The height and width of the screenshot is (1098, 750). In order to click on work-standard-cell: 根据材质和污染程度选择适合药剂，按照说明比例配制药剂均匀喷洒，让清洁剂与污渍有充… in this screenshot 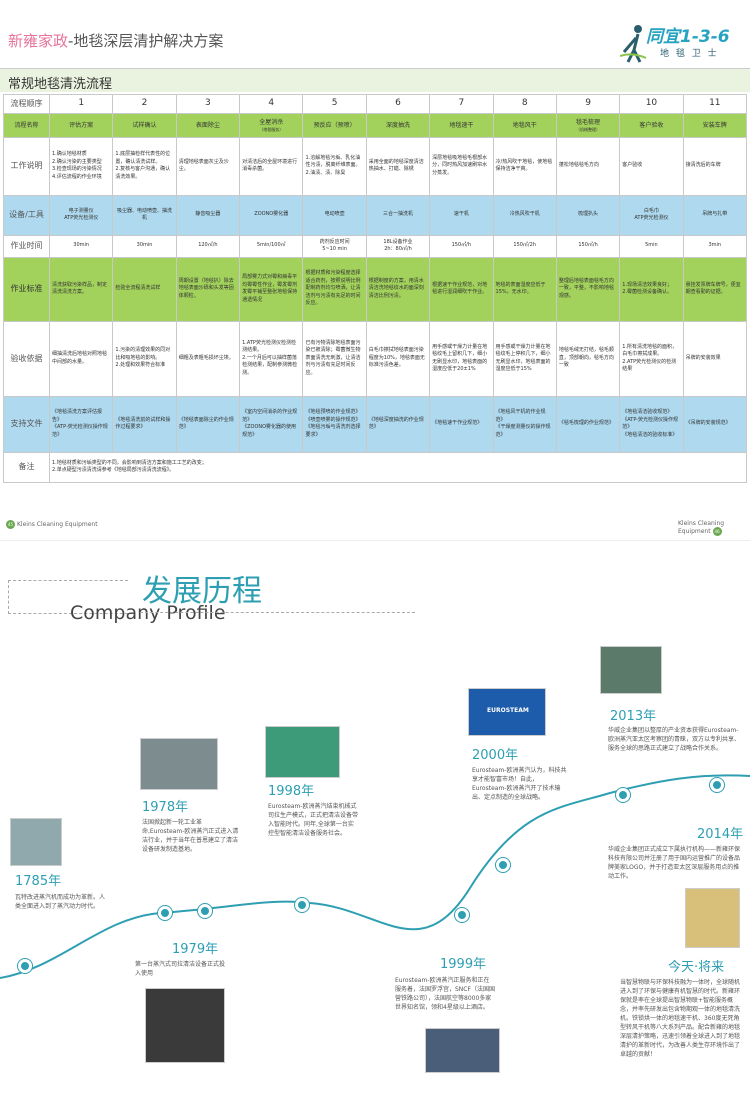, I will do `click(334, 289)`.